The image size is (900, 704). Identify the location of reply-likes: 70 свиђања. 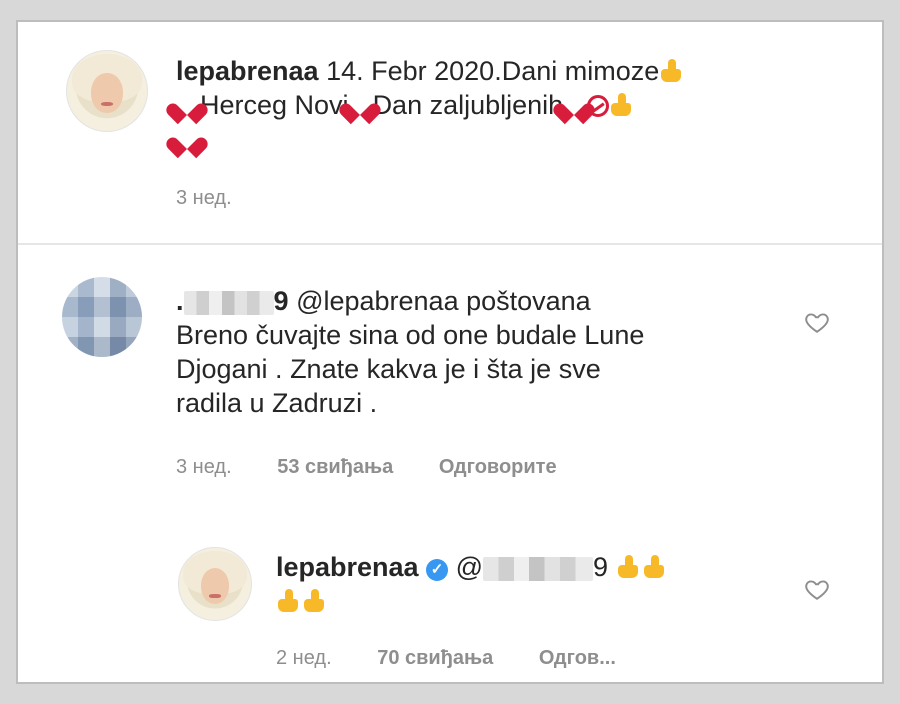
(435, 658).